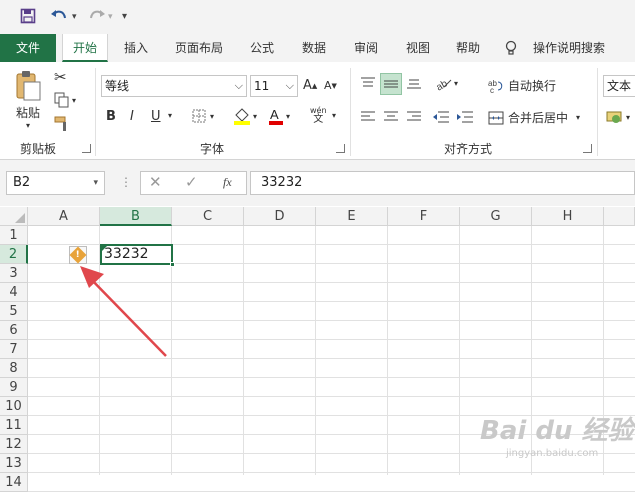 This screenshot has height=492, width=635. I want to click on font-color-icon: A ▾, so click(279, 116).